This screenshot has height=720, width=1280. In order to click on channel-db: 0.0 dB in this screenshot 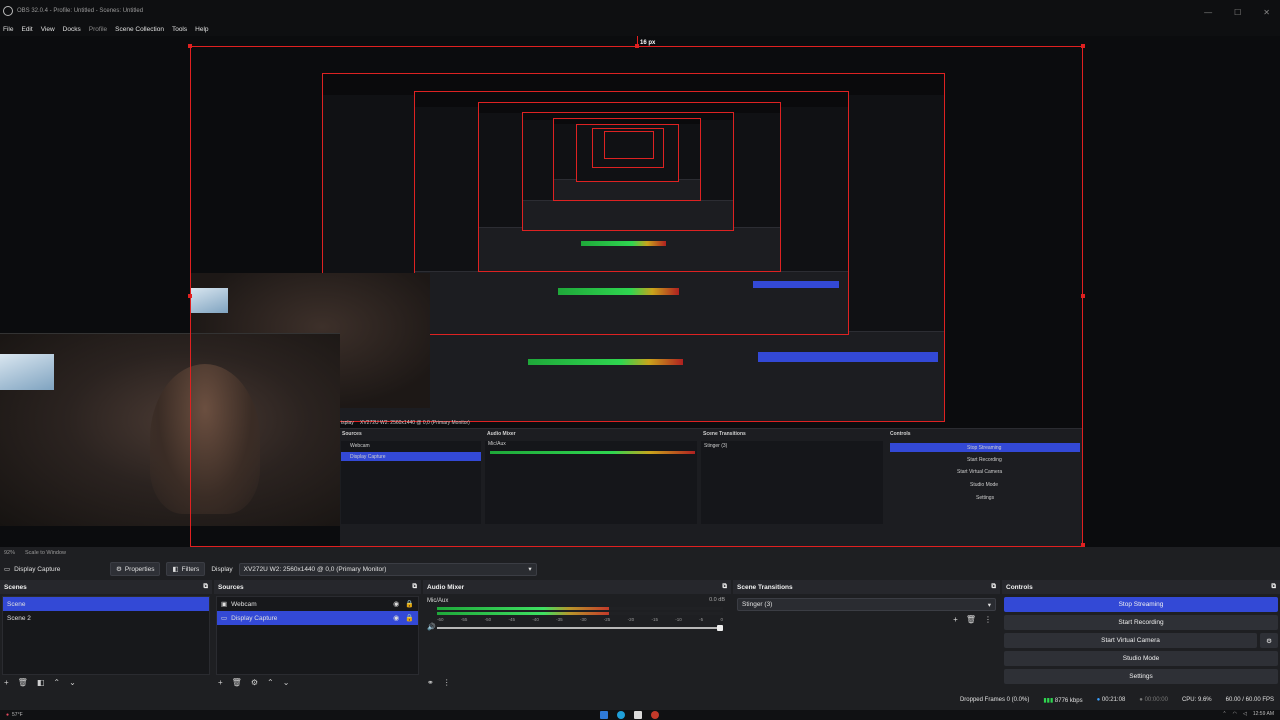, I will do `click(717, 600)`.